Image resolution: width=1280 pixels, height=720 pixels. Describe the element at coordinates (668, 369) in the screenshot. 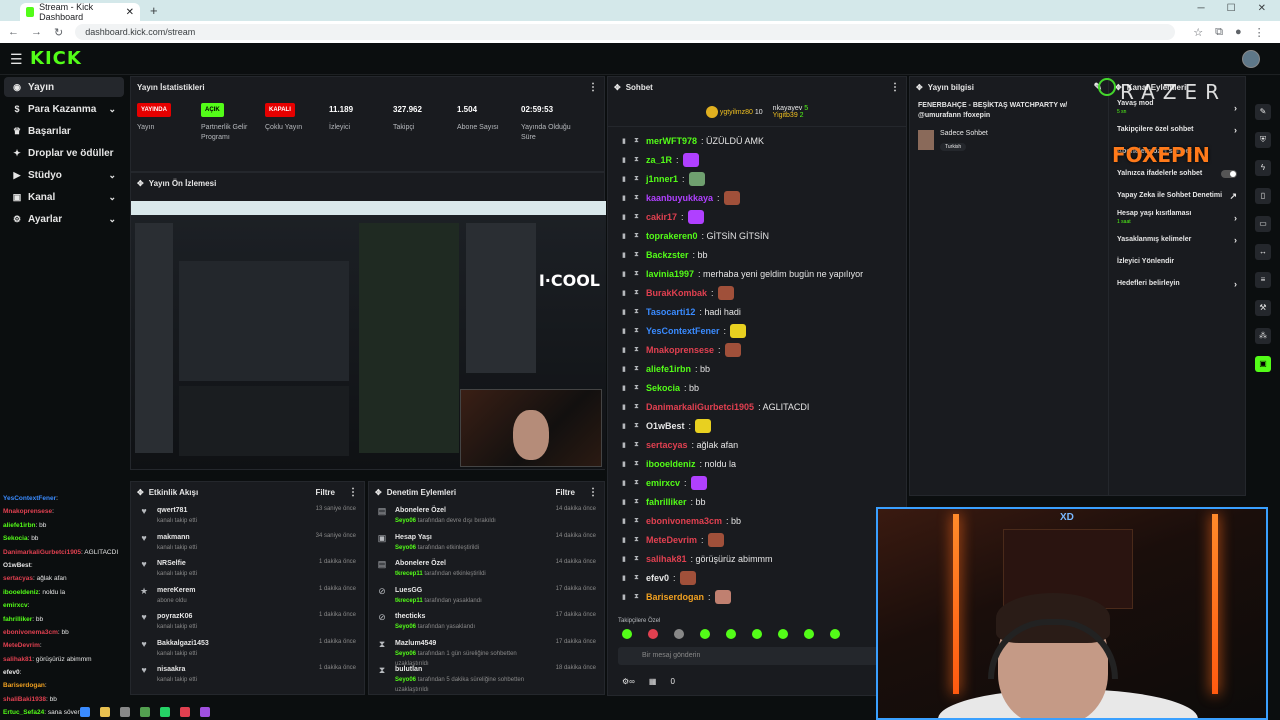

I see `chat-username: aliefe1irbn` at that location.